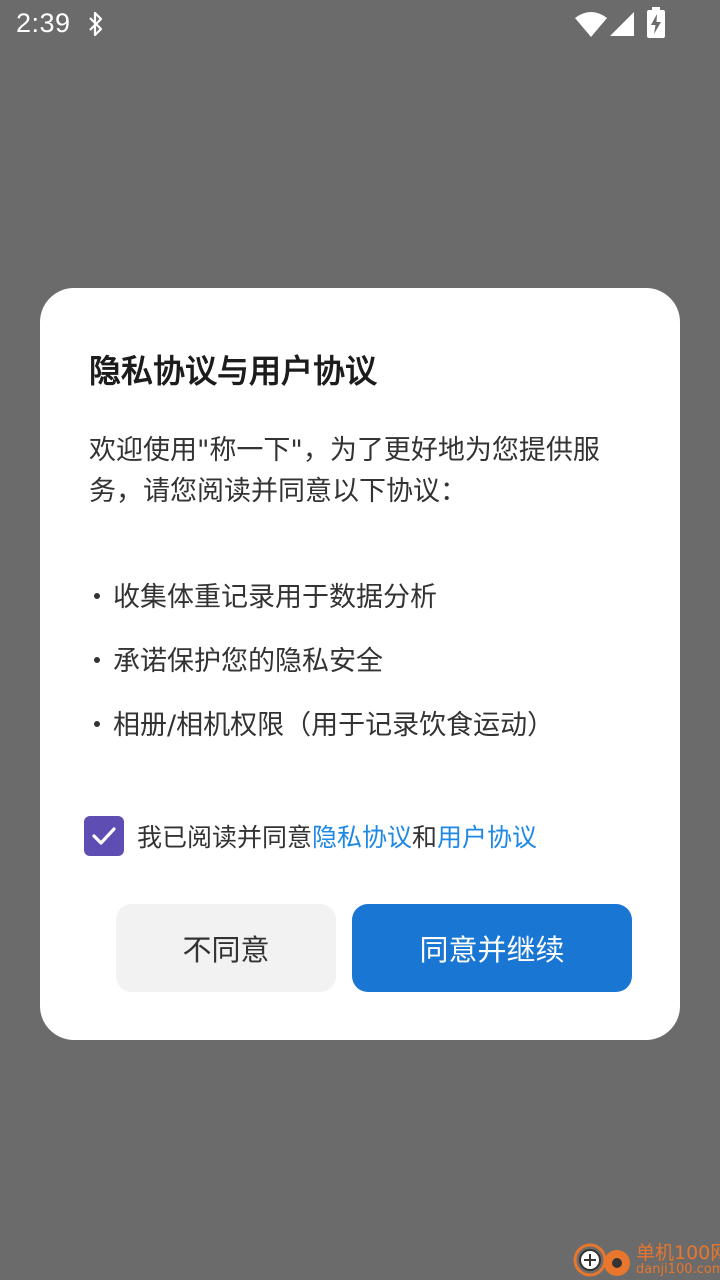  I want to click on checkmark-icon, so click(104, 836).